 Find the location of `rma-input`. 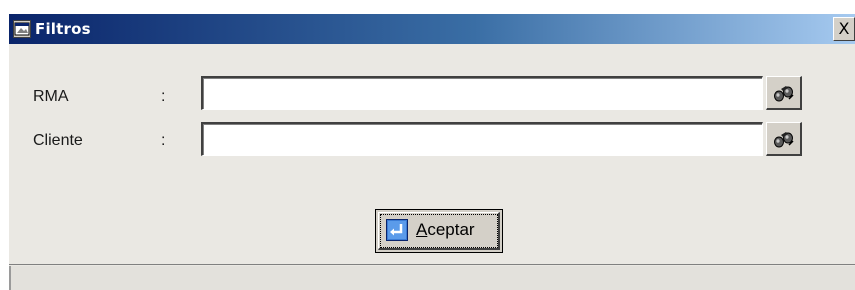

rma-input is located at coordinates (482, 93).